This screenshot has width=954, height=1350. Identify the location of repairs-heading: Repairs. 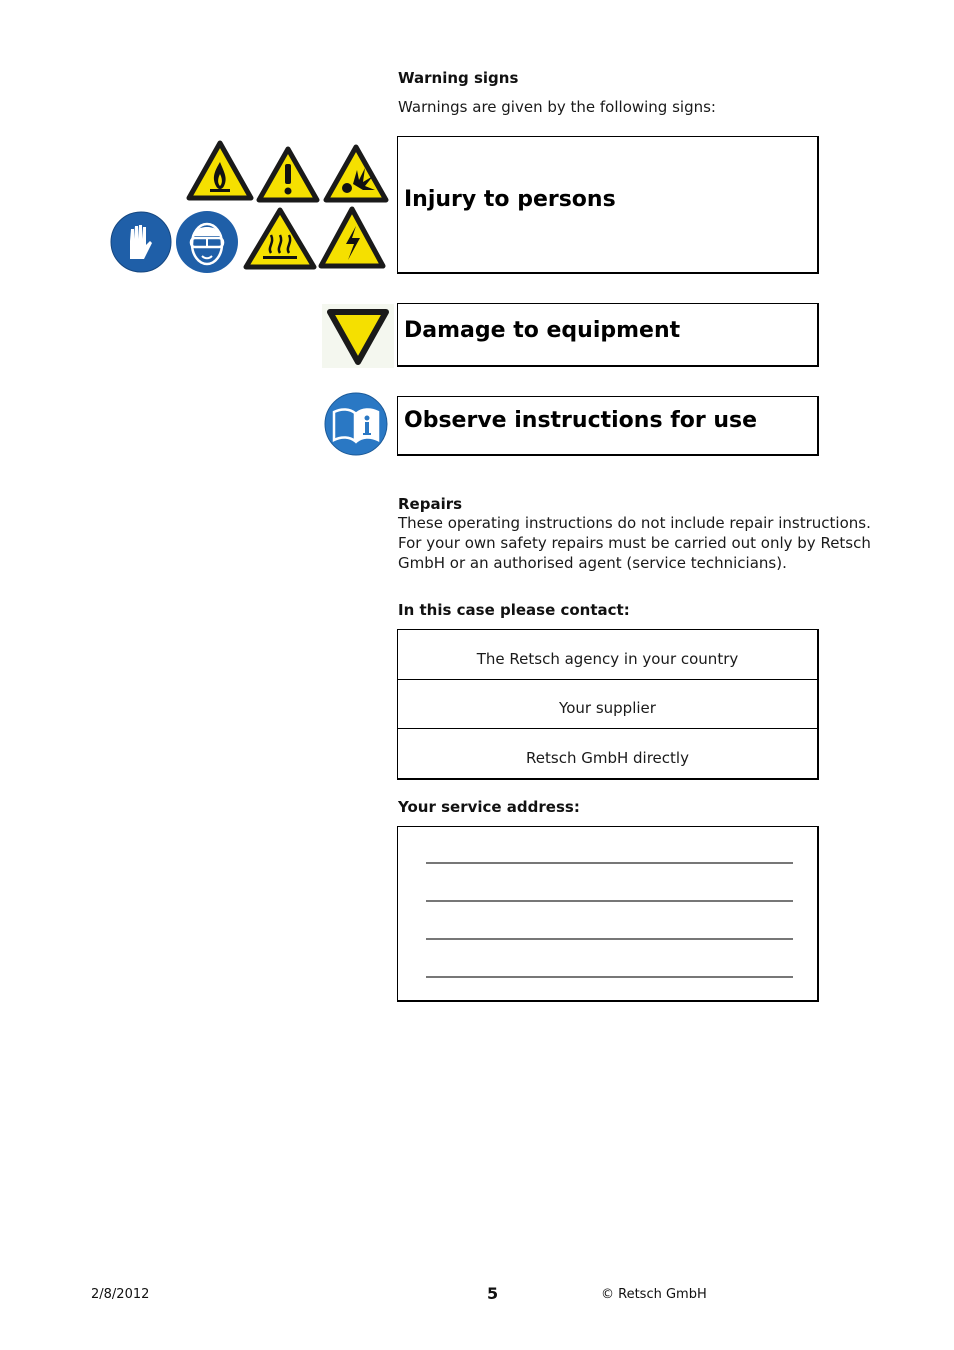
(430, 504).